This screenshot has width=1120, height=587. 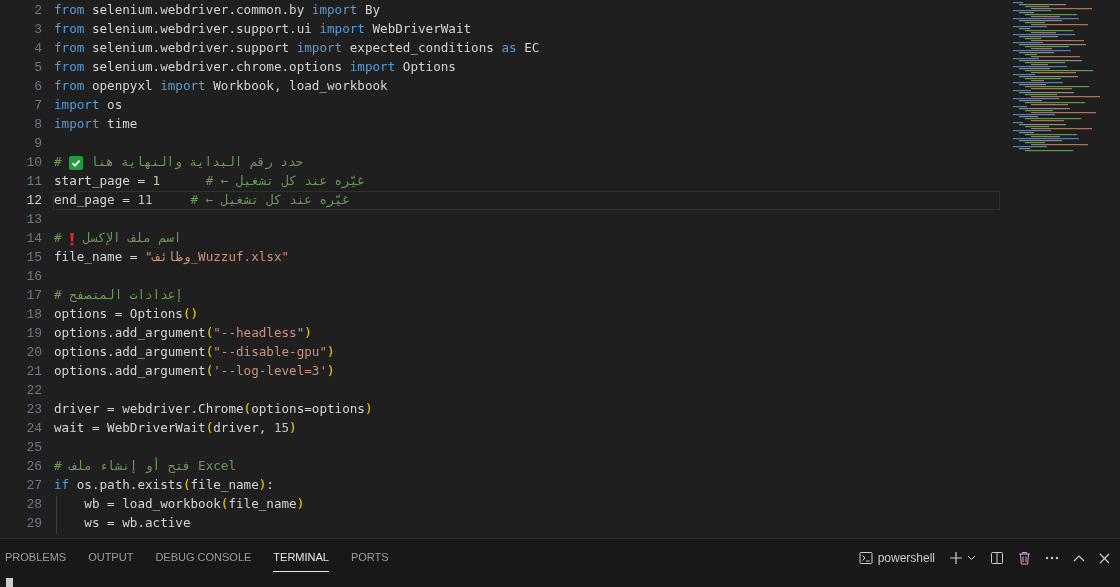 I want to click on line-number: 18, so click(x=33, y=314).